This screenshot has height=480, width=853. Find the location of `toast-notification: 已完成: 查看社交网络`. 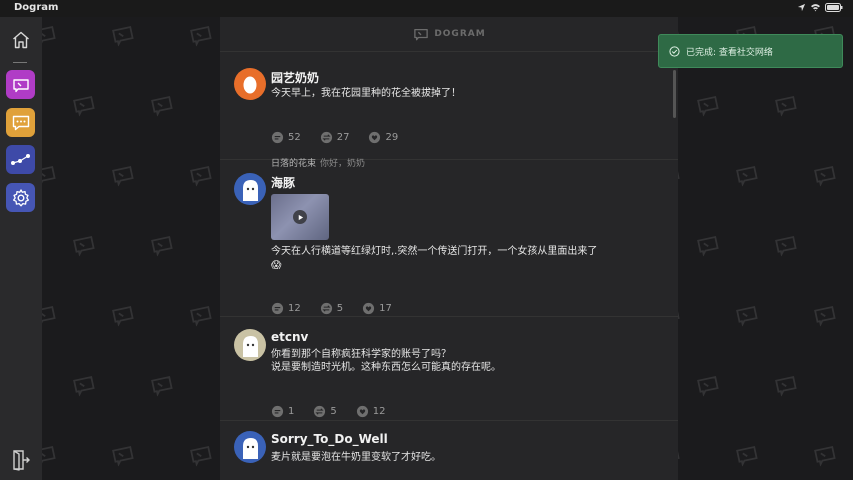

toast-notification: 已完成: 查看社交网络 is located at coordinates (750, 51).